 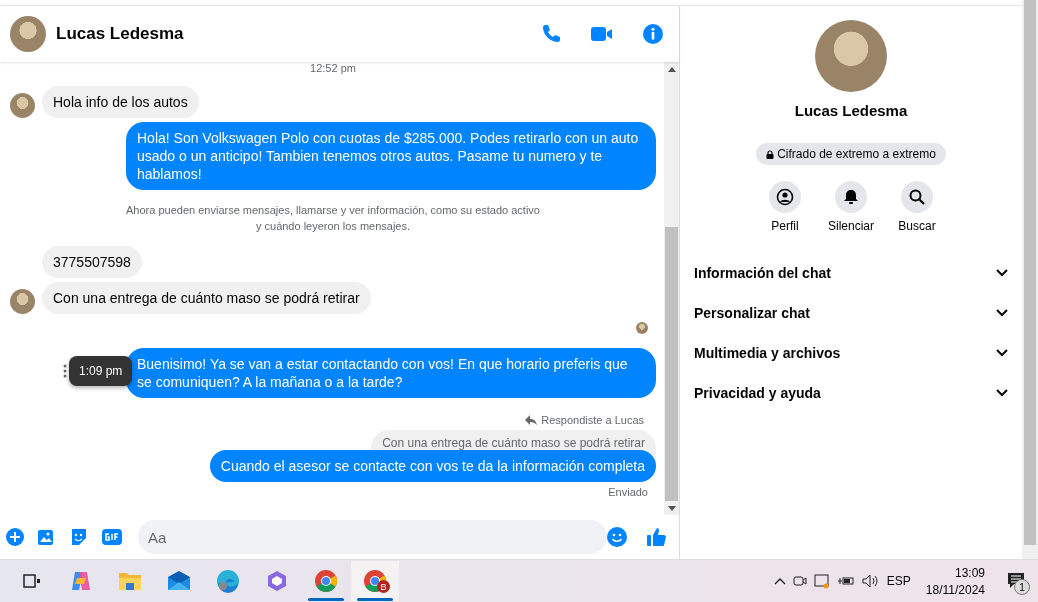 I want to click on chevron-up-icon, so click(x=779, y=581).